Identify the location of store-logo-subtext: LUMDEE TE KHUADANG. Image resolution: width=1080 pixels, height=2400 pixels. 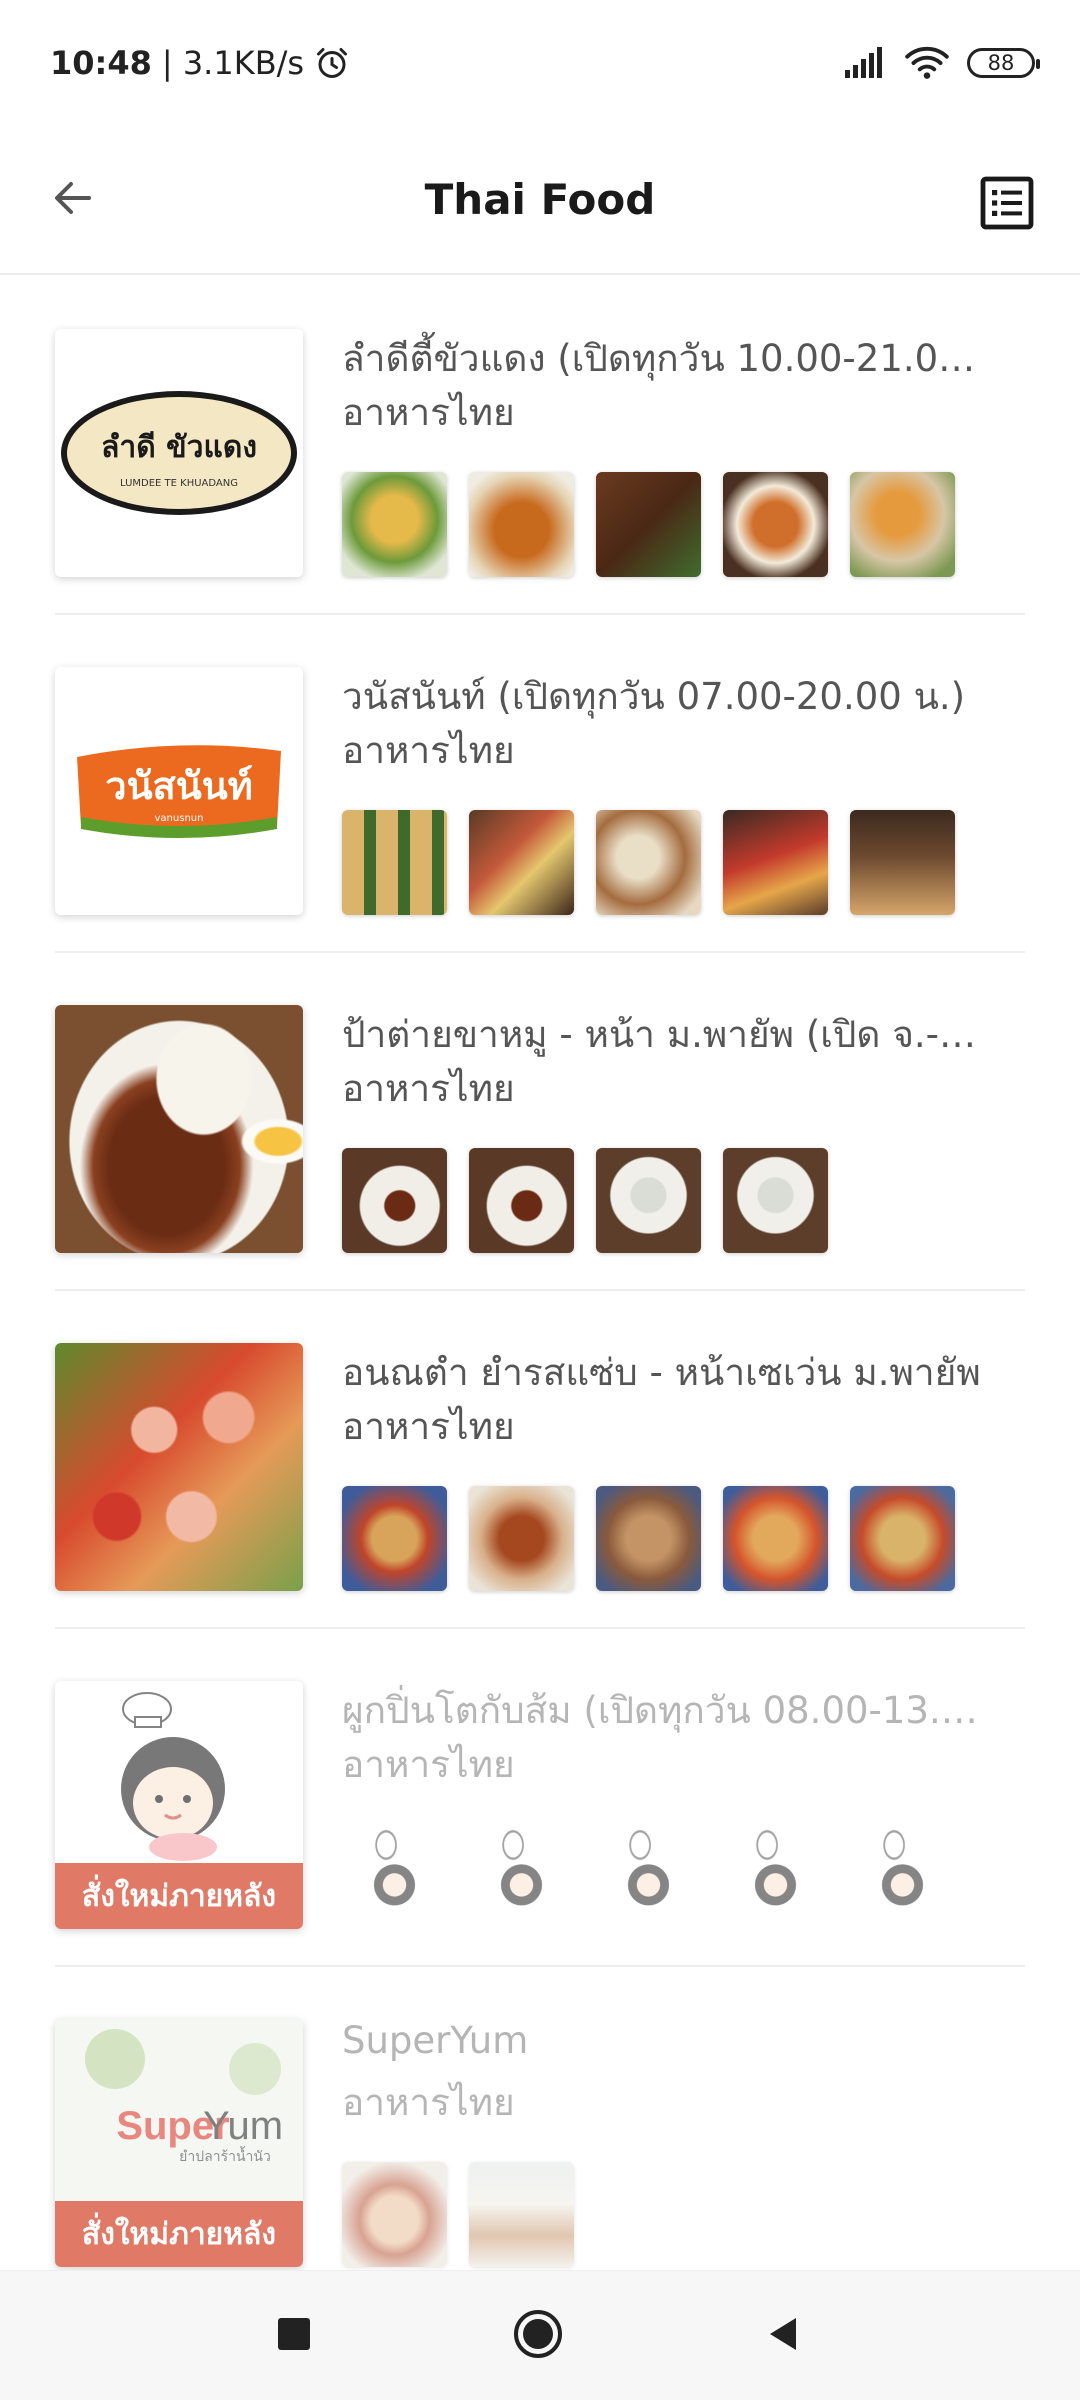
(179, 483).